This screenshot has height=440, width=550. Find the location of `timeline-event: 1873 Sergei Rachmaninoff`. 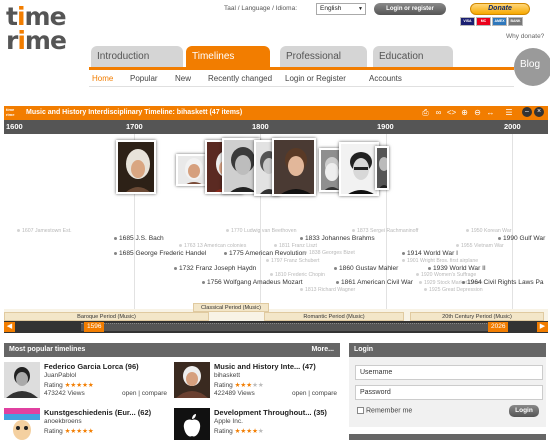

timeline-event: 1873 Sergei Rachmaninoff is located at coordinates (385, 231).